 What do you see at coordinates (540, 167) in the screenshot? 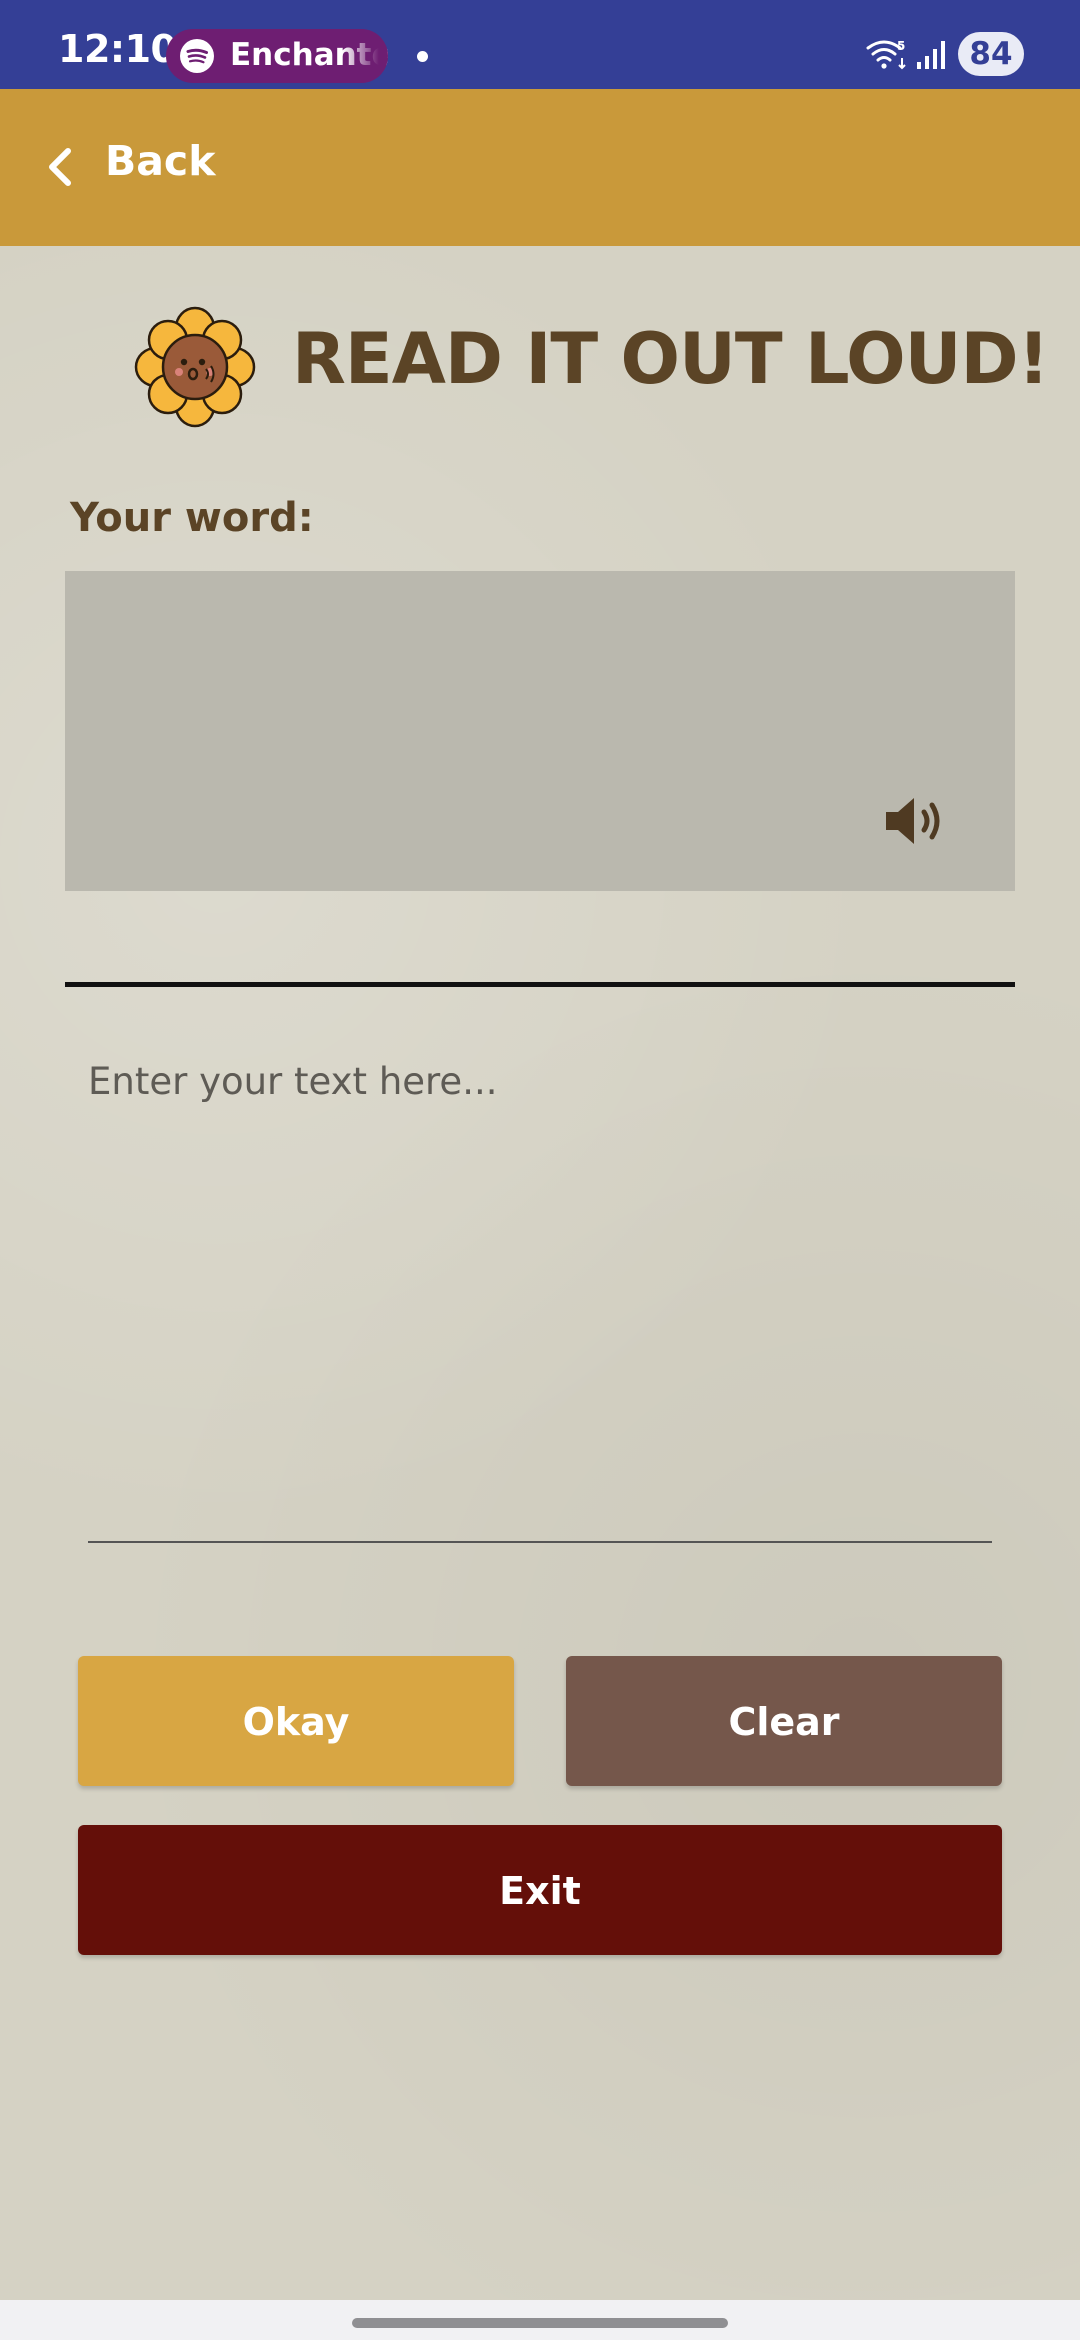
I see `app-bar: Back` at bounding box center [540, 167].